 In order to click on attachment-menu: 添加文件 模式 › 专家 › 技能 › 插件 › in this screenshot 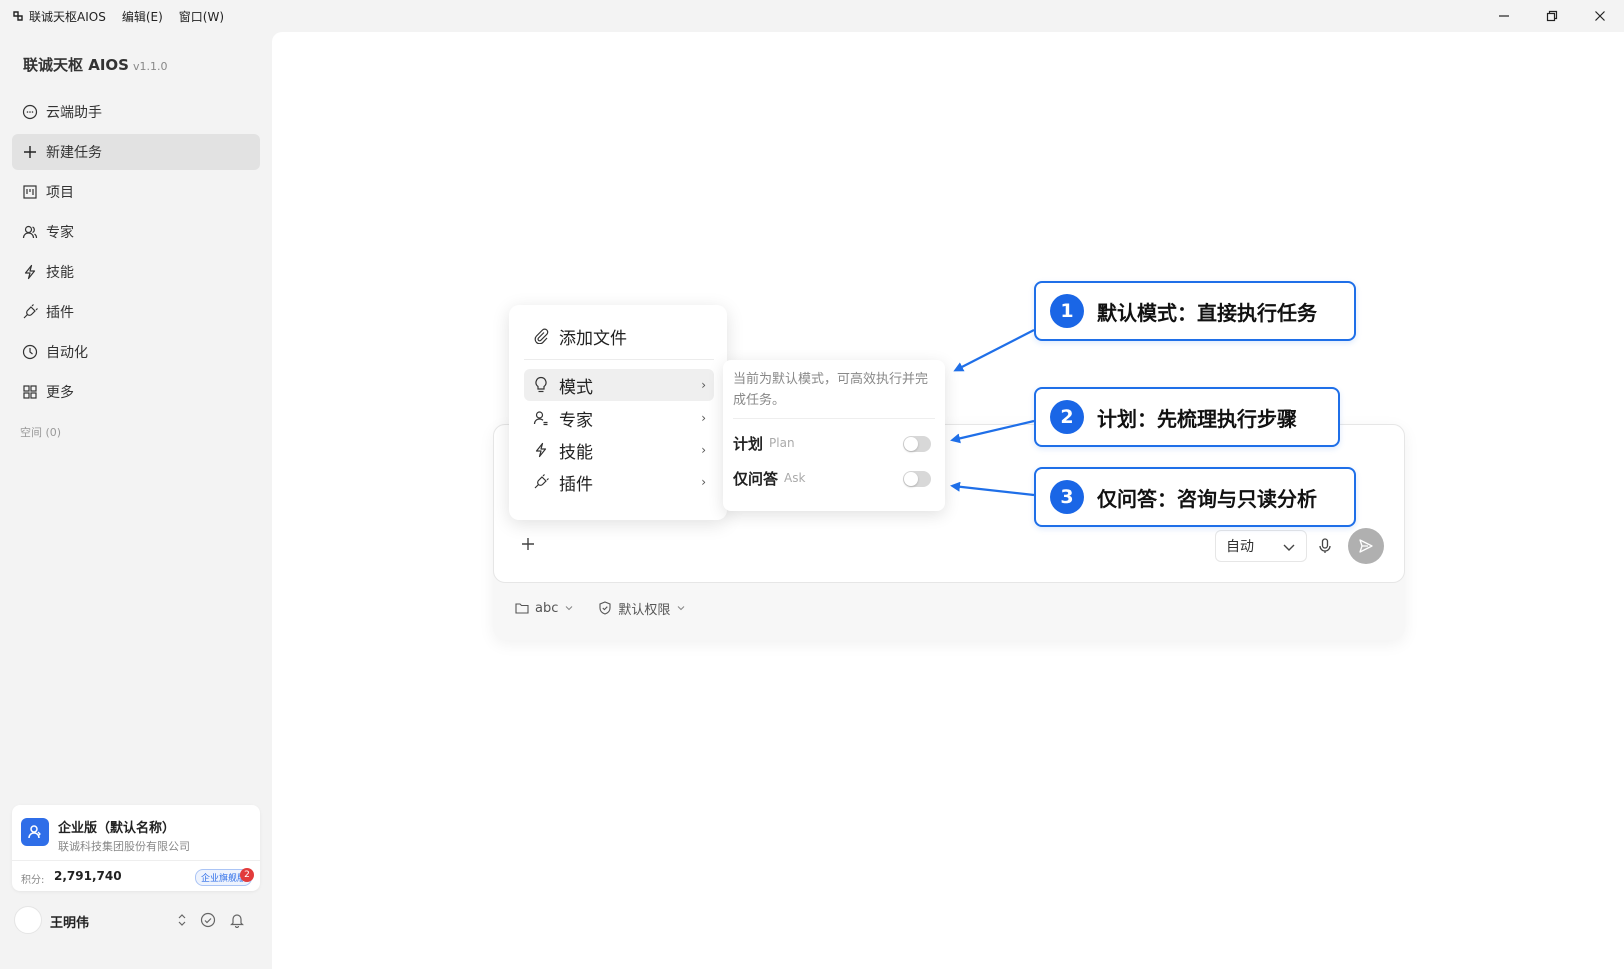, I will do `click(618, 412)`.